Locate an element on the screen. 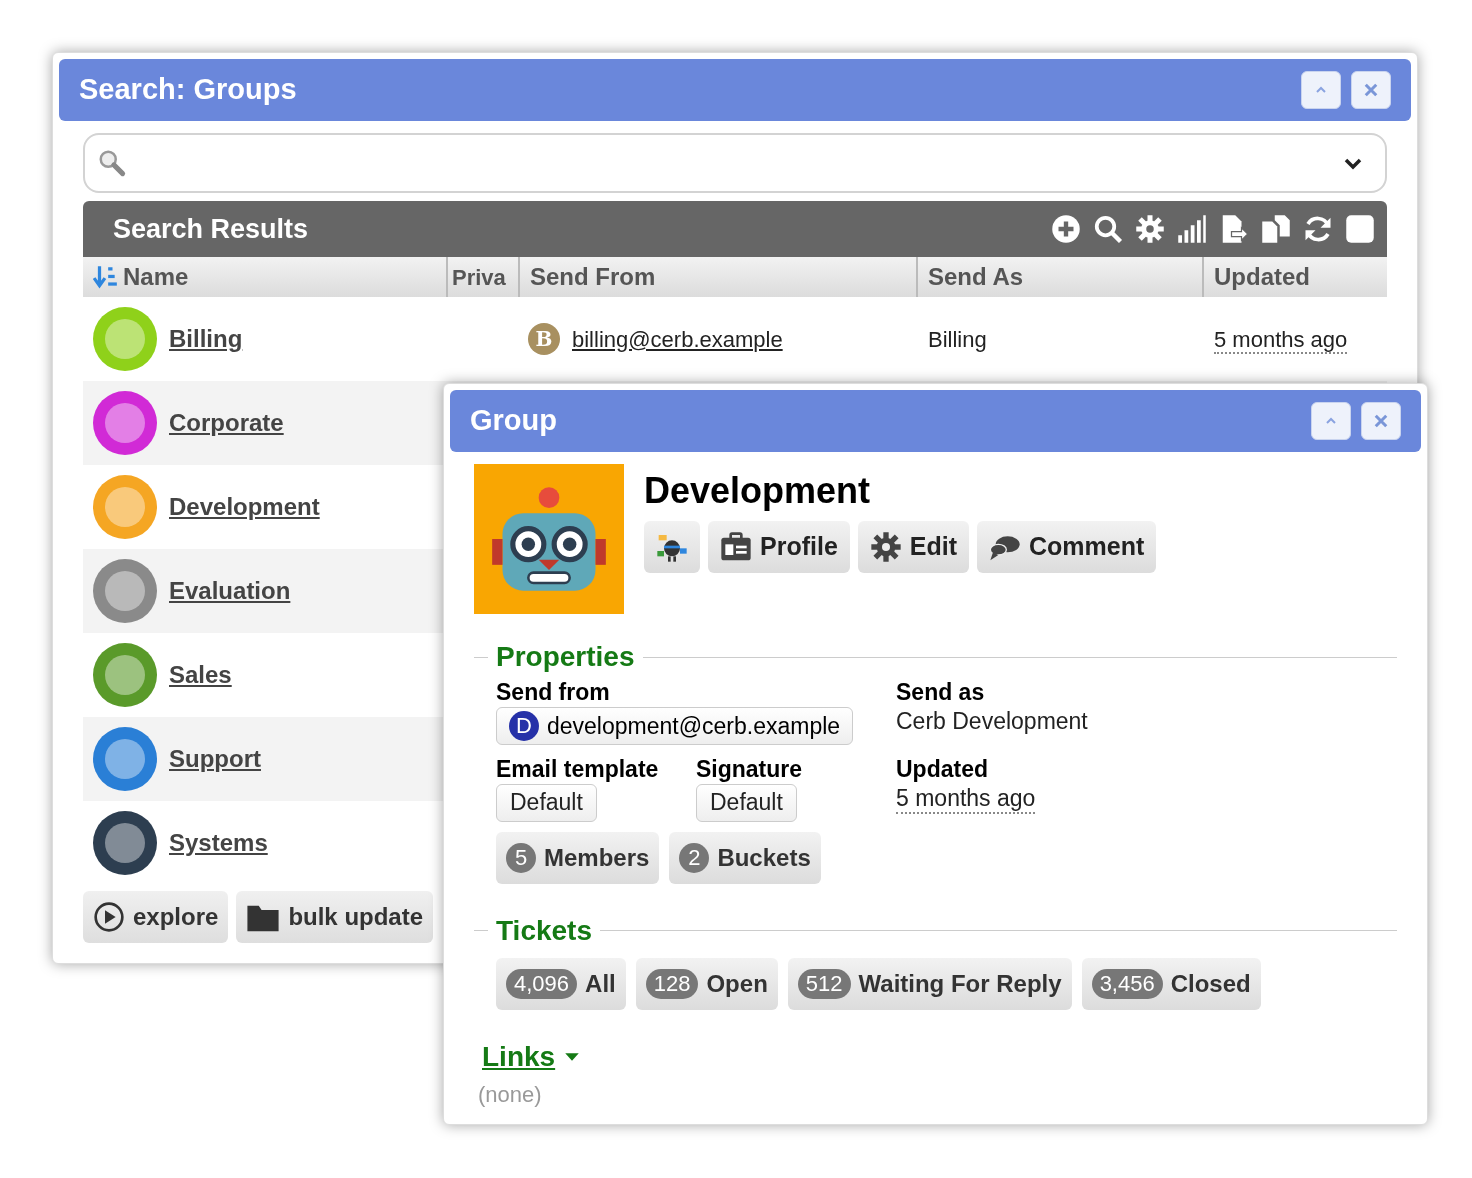 Image resolution: width=1472 pixels, height=1178 pixels. column-header: Updated is located at coordinates (1295, 277).